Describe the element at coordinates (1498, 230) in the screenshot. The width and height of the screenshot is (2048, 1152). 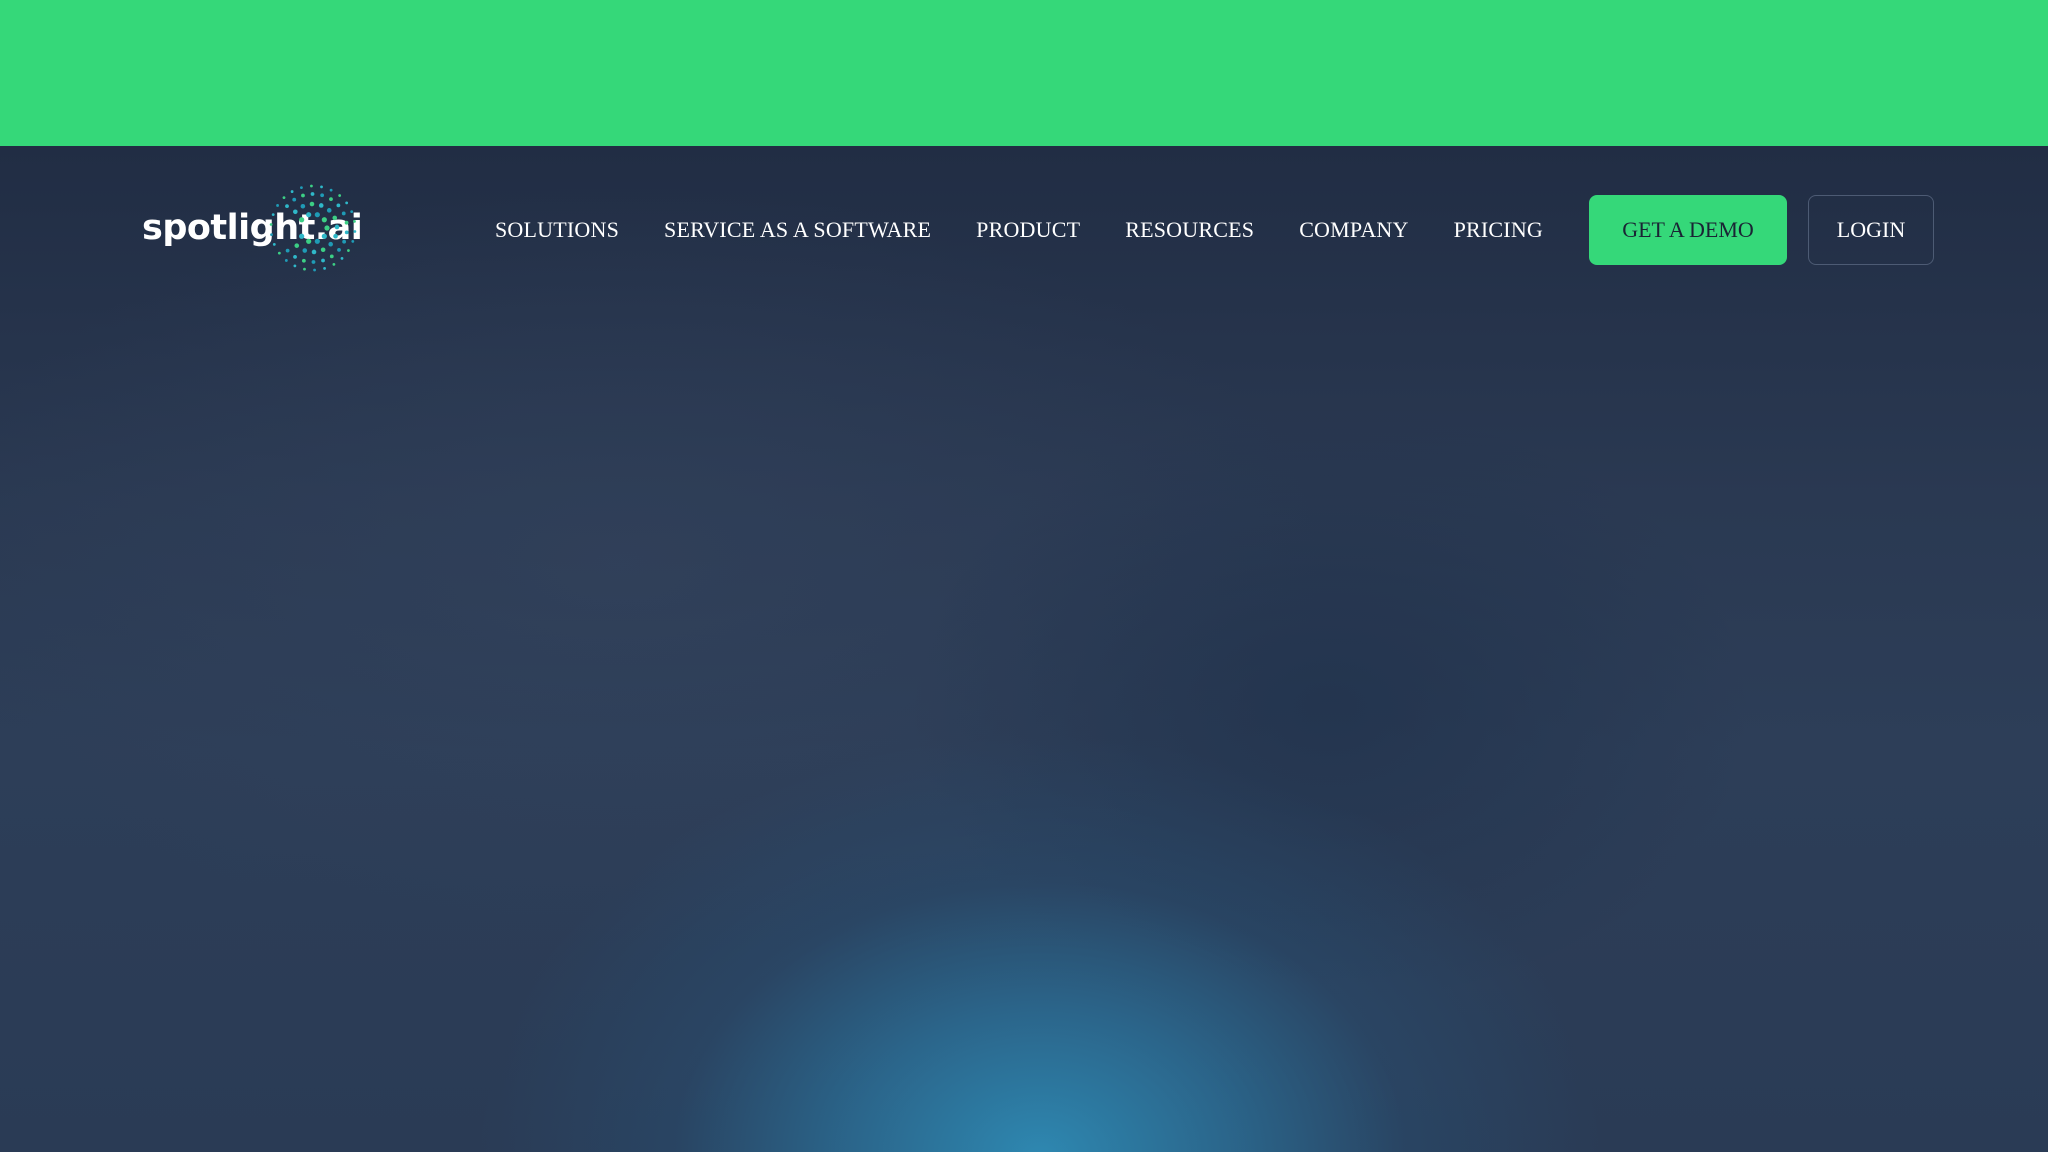
I see `nav-item-pricing: PRICING` at that location.